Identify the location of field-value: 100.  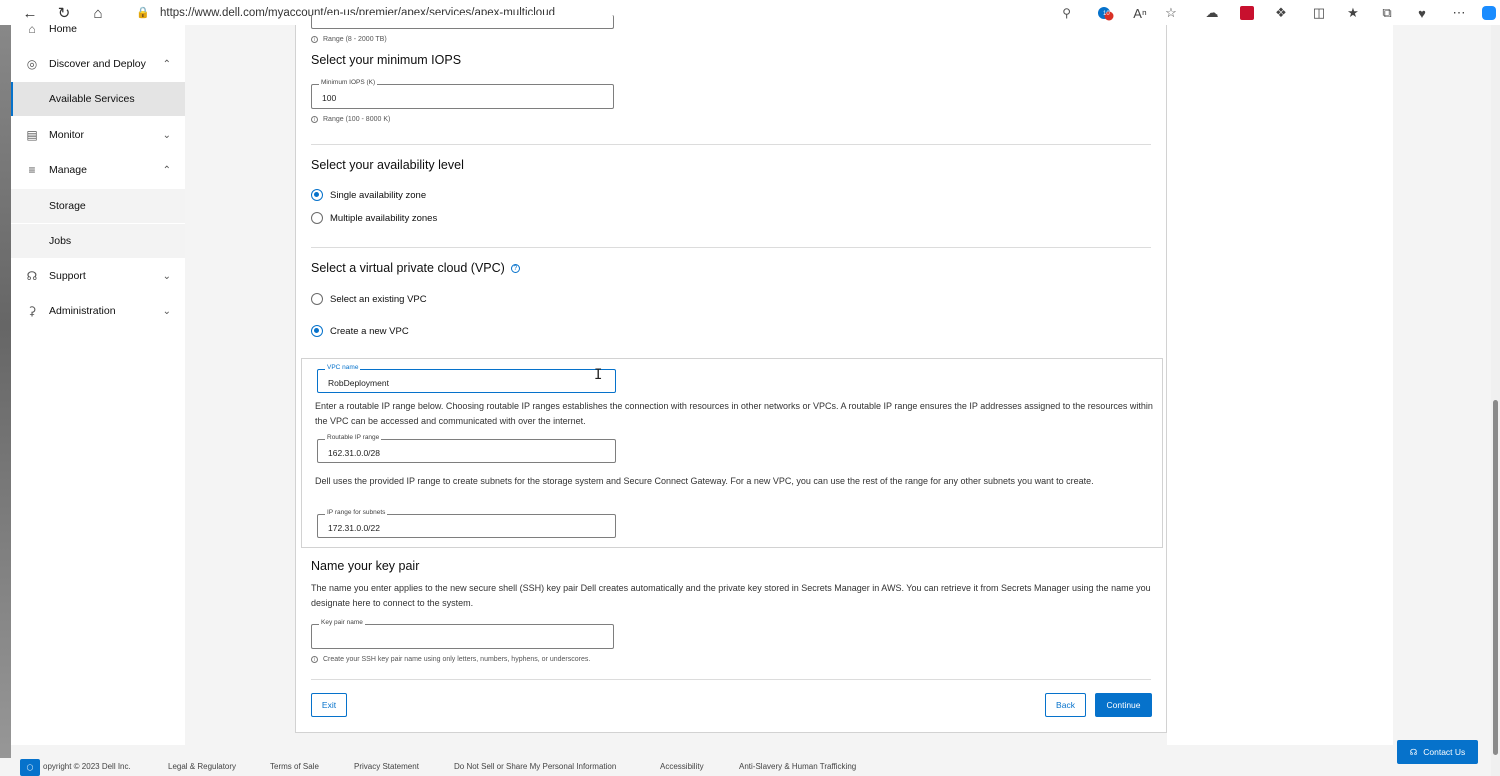
(329, 98).